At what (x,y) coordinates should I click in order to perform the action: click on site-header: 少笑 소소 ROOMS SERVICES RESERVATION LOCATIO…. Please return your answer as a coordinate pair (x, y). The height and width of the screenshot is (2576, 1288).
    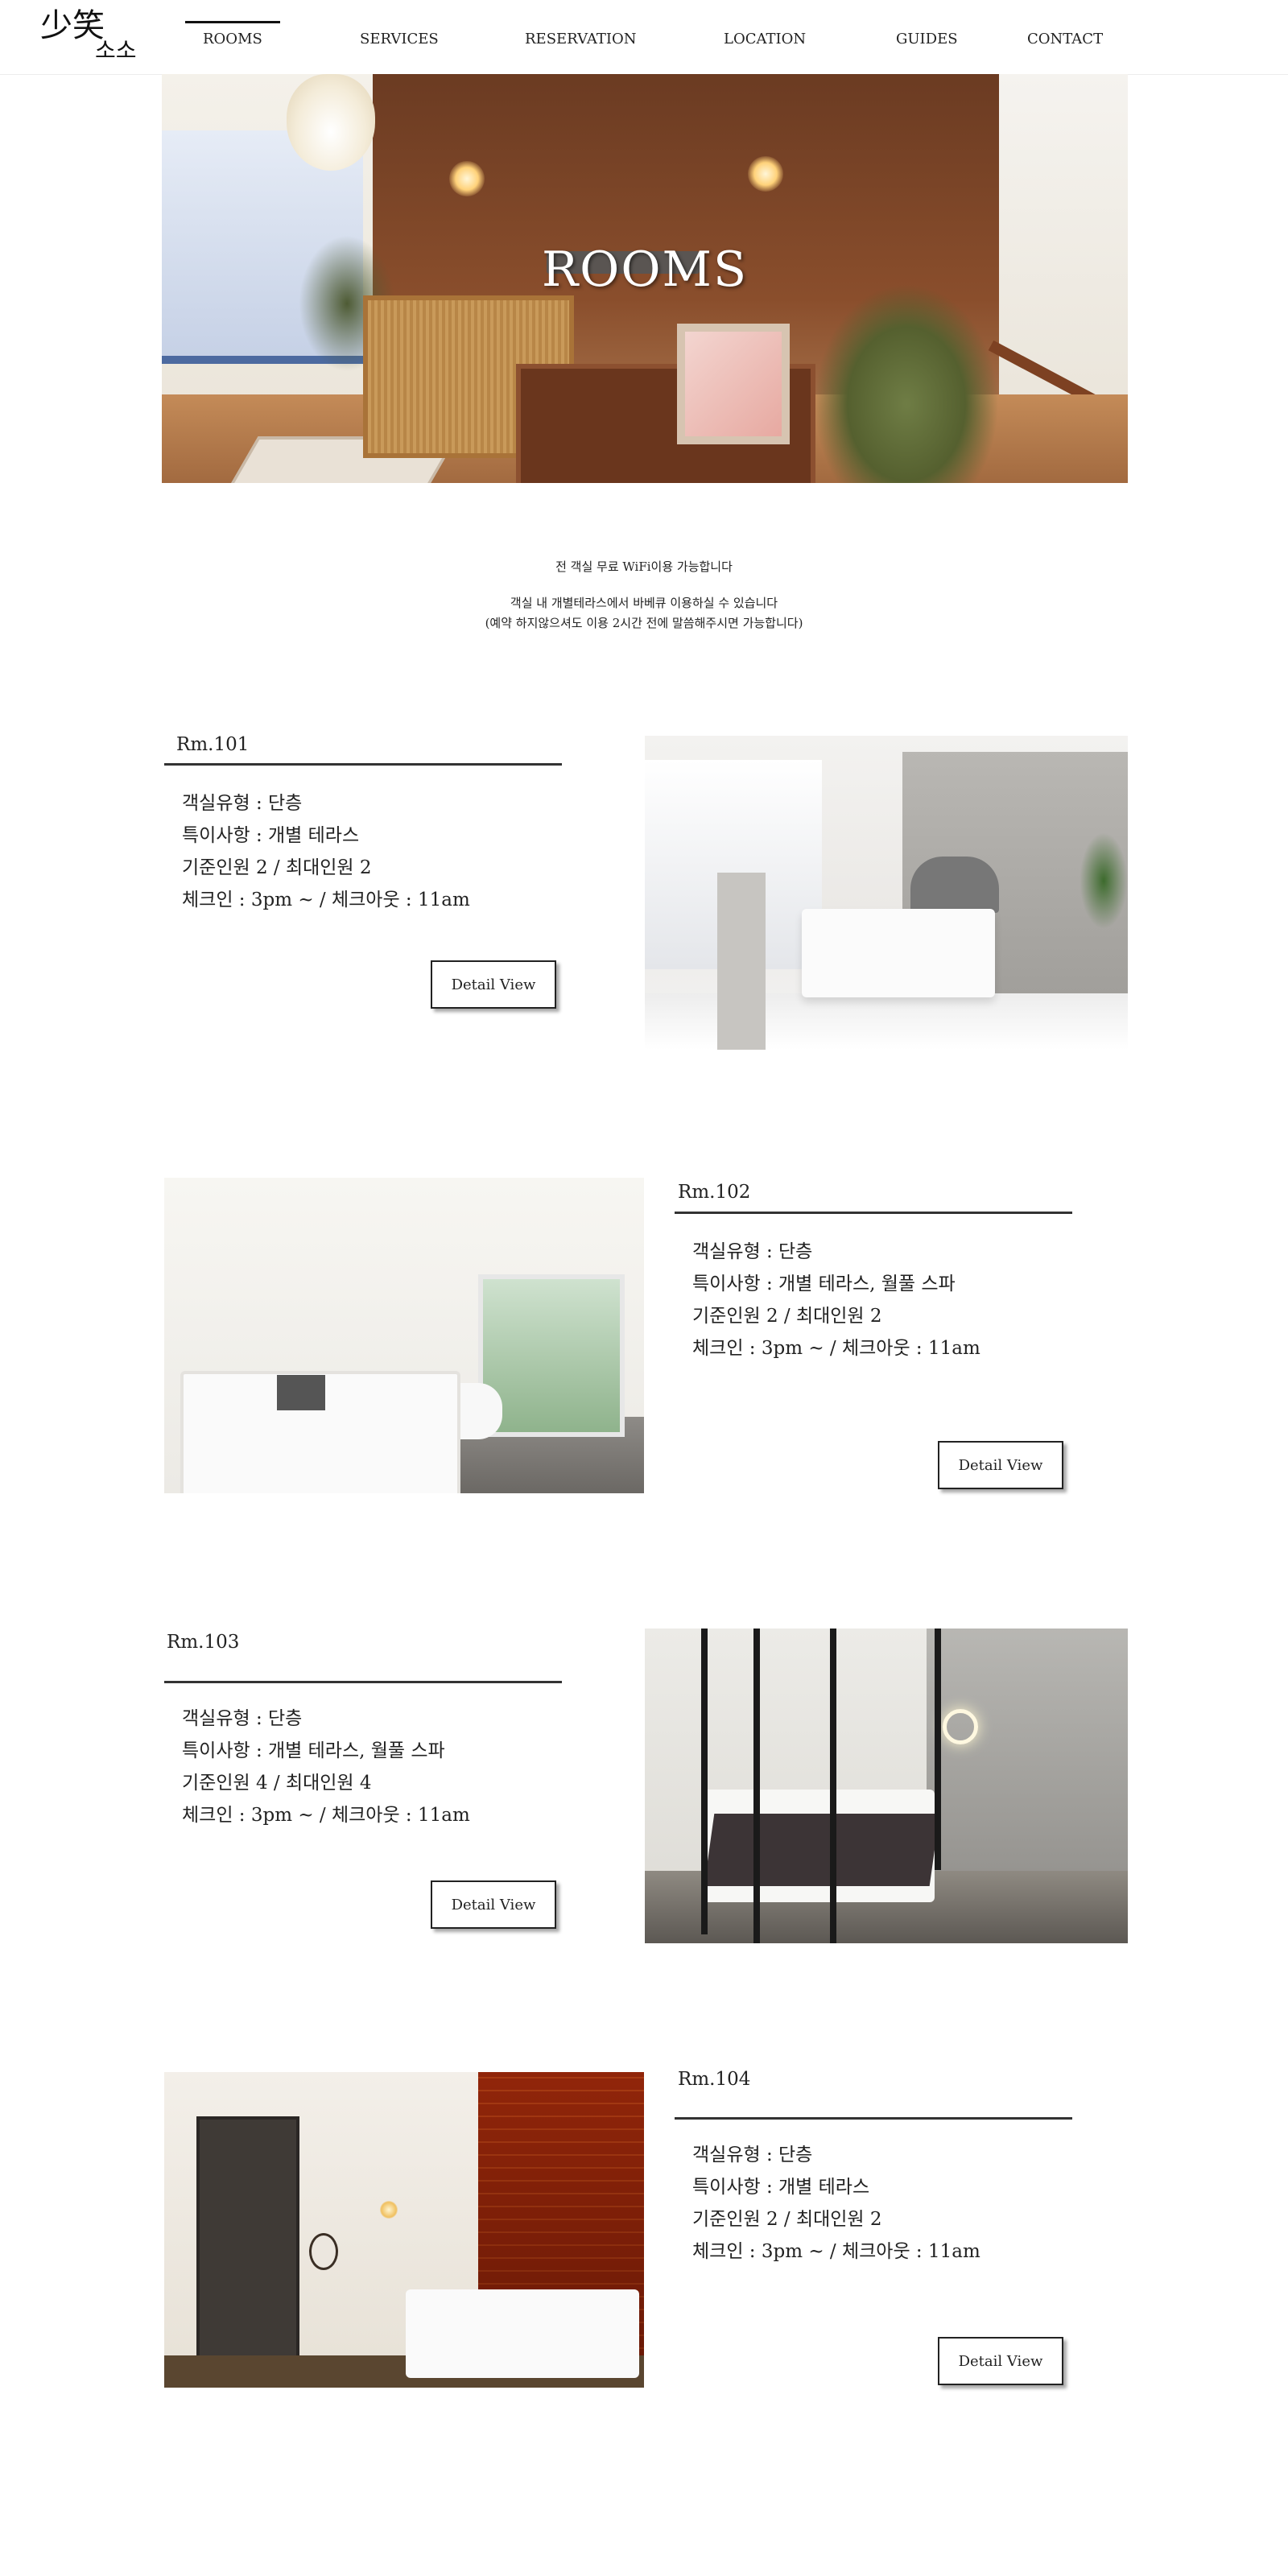
    Looking at the image, I should click on (644, 37).